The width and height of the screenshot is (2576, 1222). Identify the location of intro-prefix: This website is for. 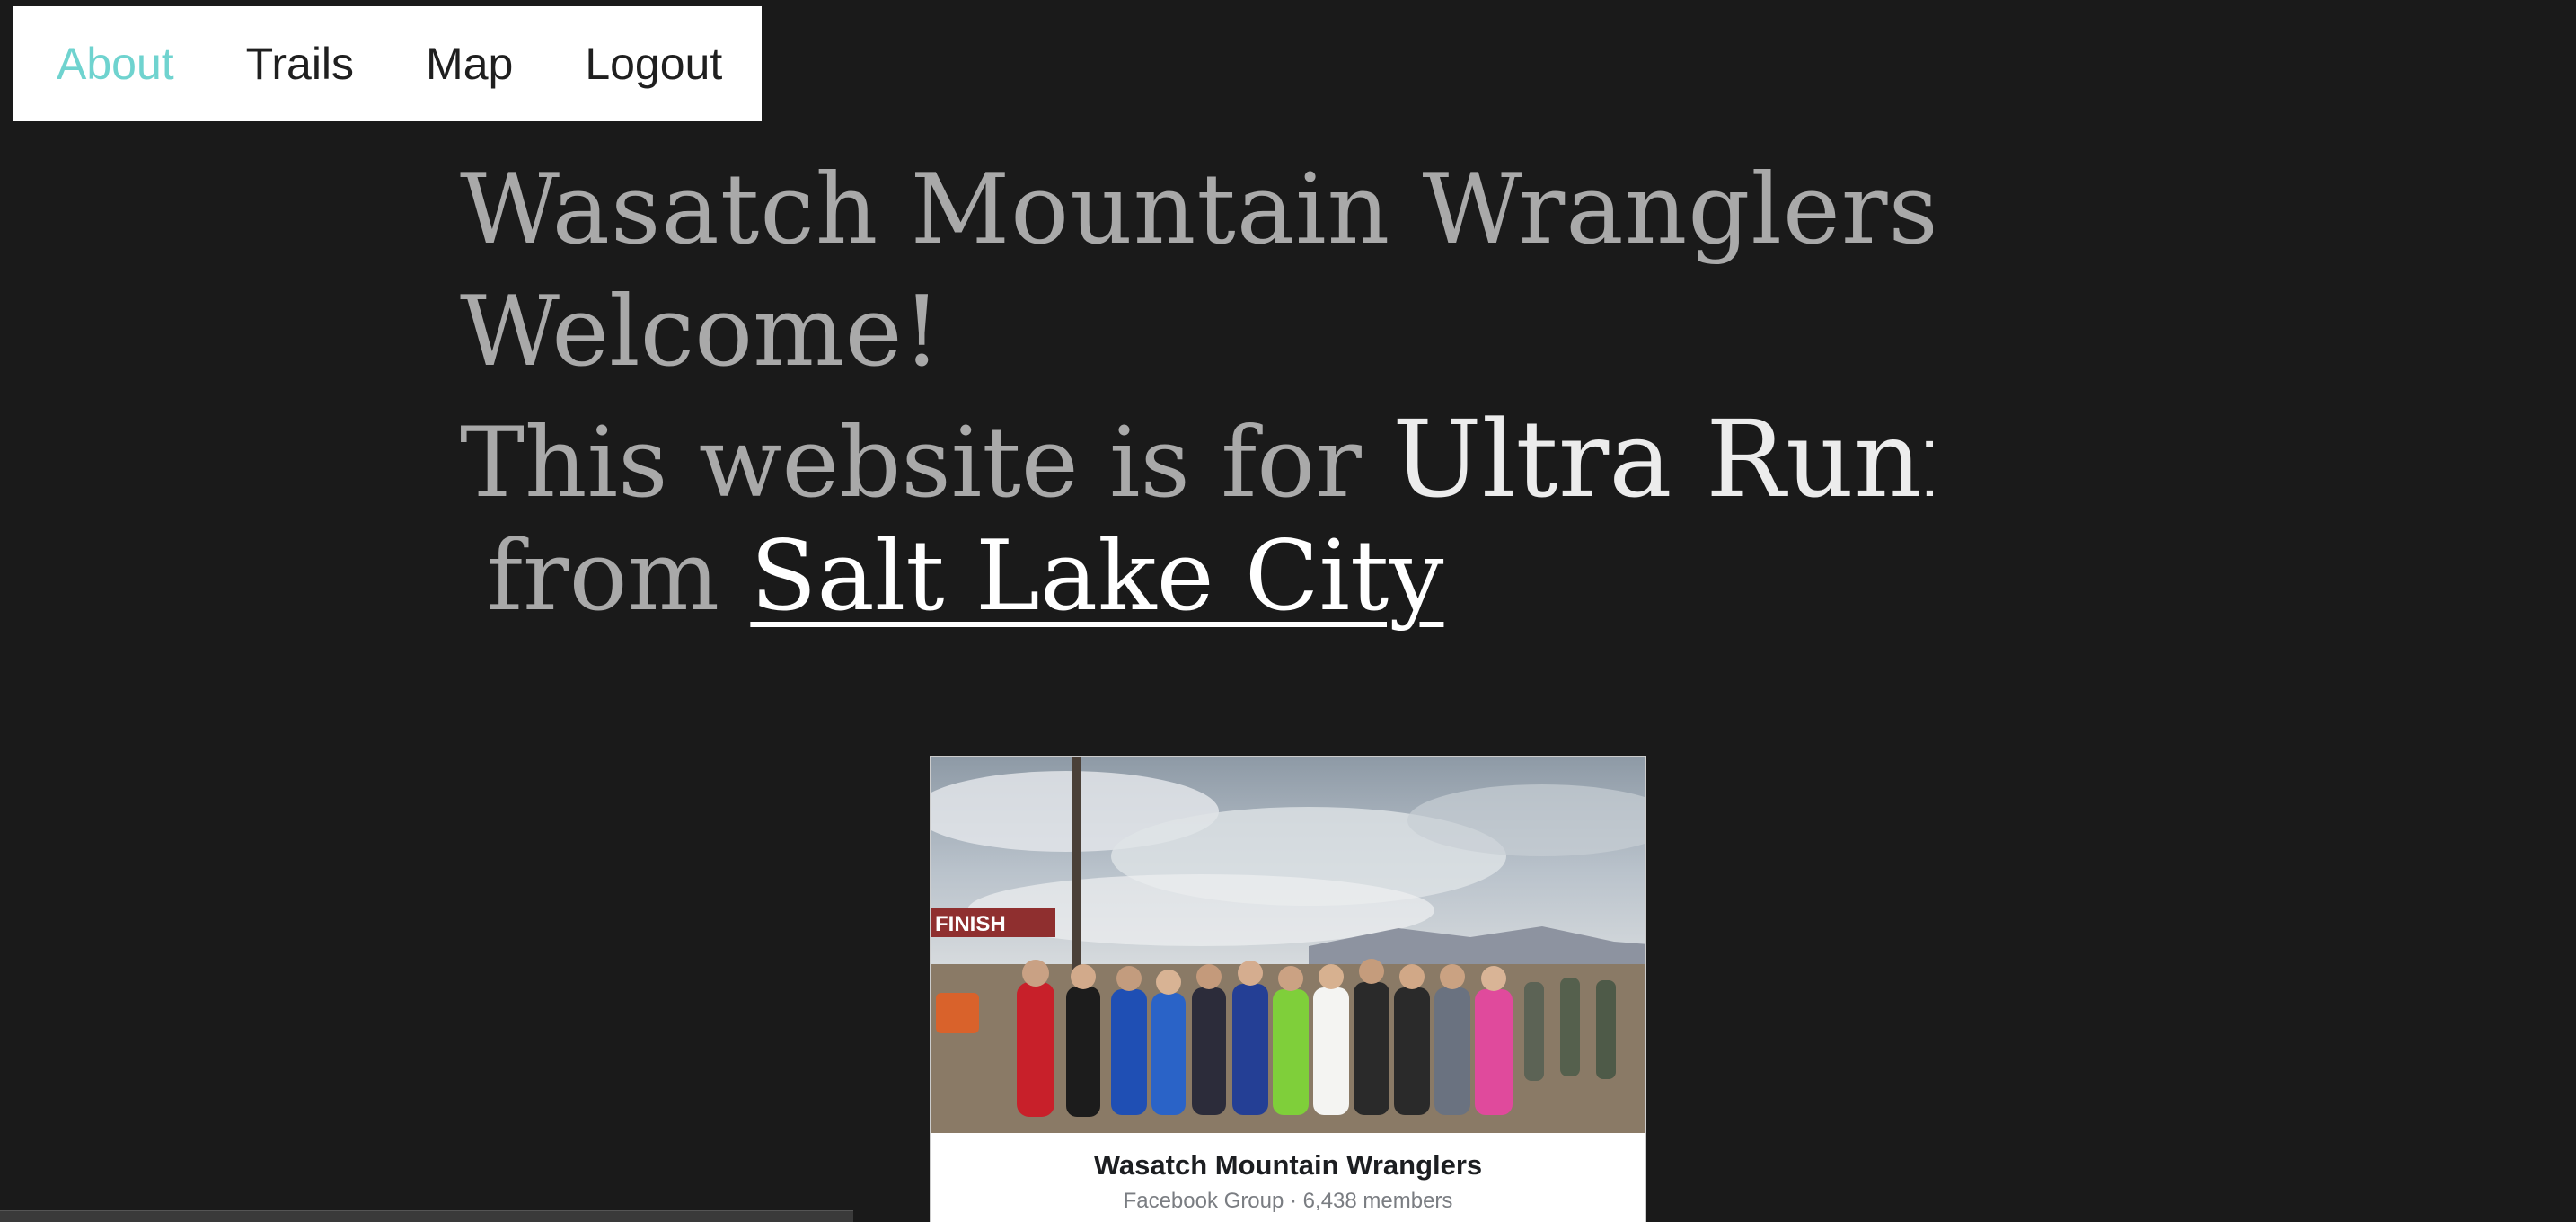
(911, 463).